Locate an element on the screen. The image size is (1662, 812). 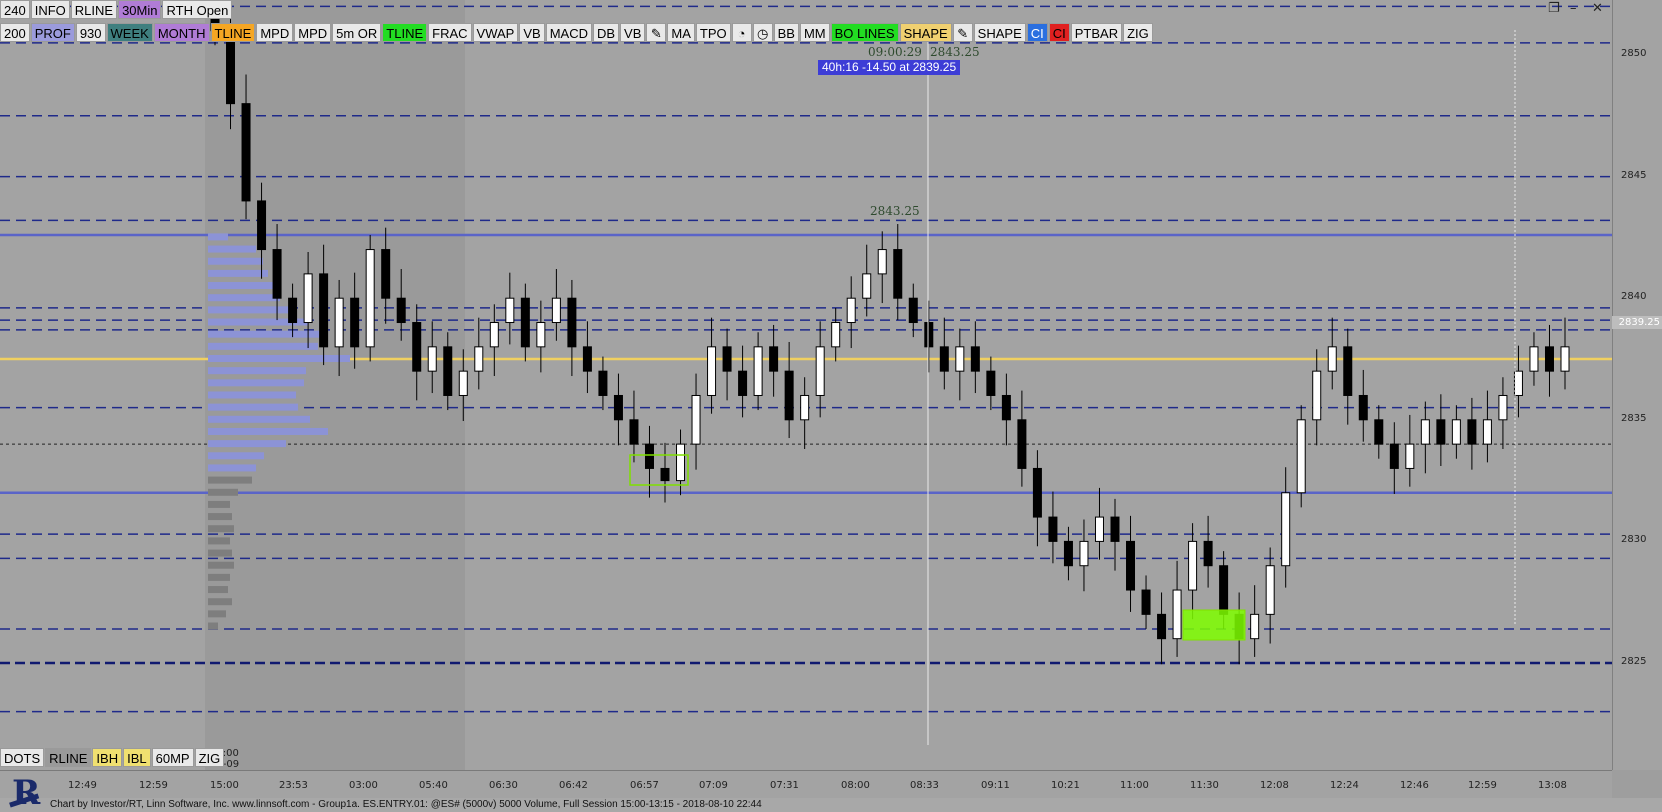
tool-ma-button: MA is located at coordinates (681, 32).